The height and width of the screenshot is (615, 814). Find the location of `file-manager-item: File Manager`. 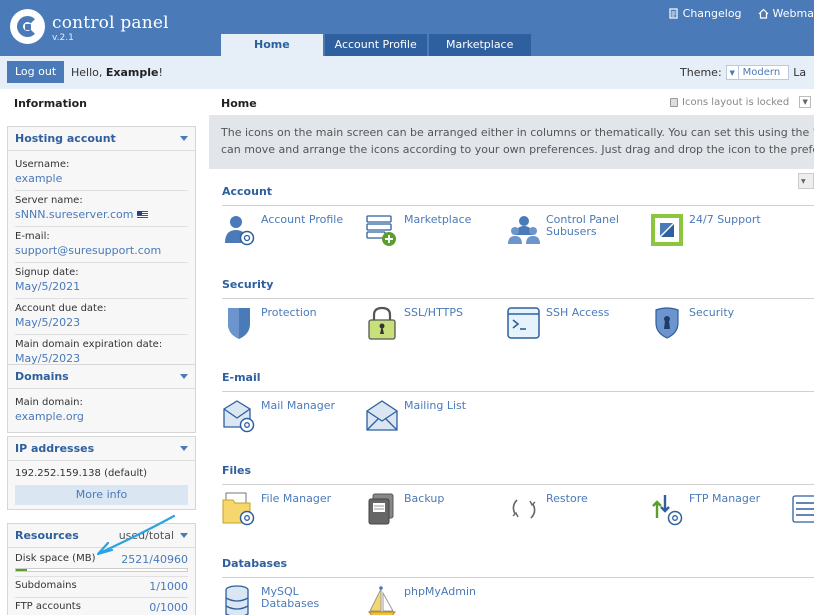

file-manager-item: File Manager is located at coordinates (286, 509).